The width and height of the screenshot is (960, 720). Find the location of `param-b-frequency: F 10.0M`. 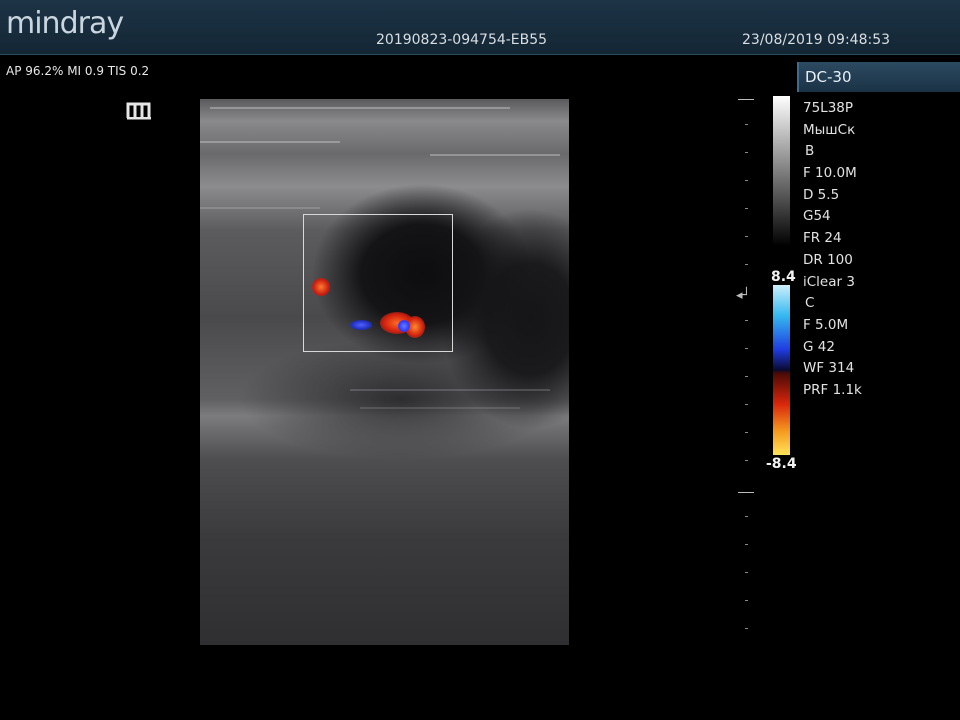

param-b-frequency: F 10.0M is located at coordinates (830, 173).